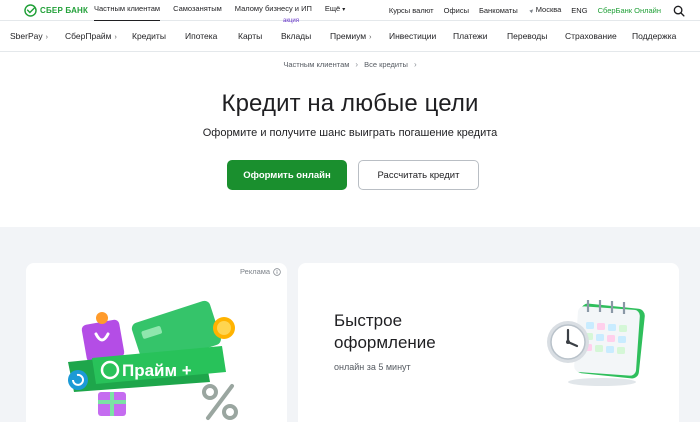  Describe the element at coordinates (250, 36) in the screenshot. I see `nav-cards: Карты` at that location.